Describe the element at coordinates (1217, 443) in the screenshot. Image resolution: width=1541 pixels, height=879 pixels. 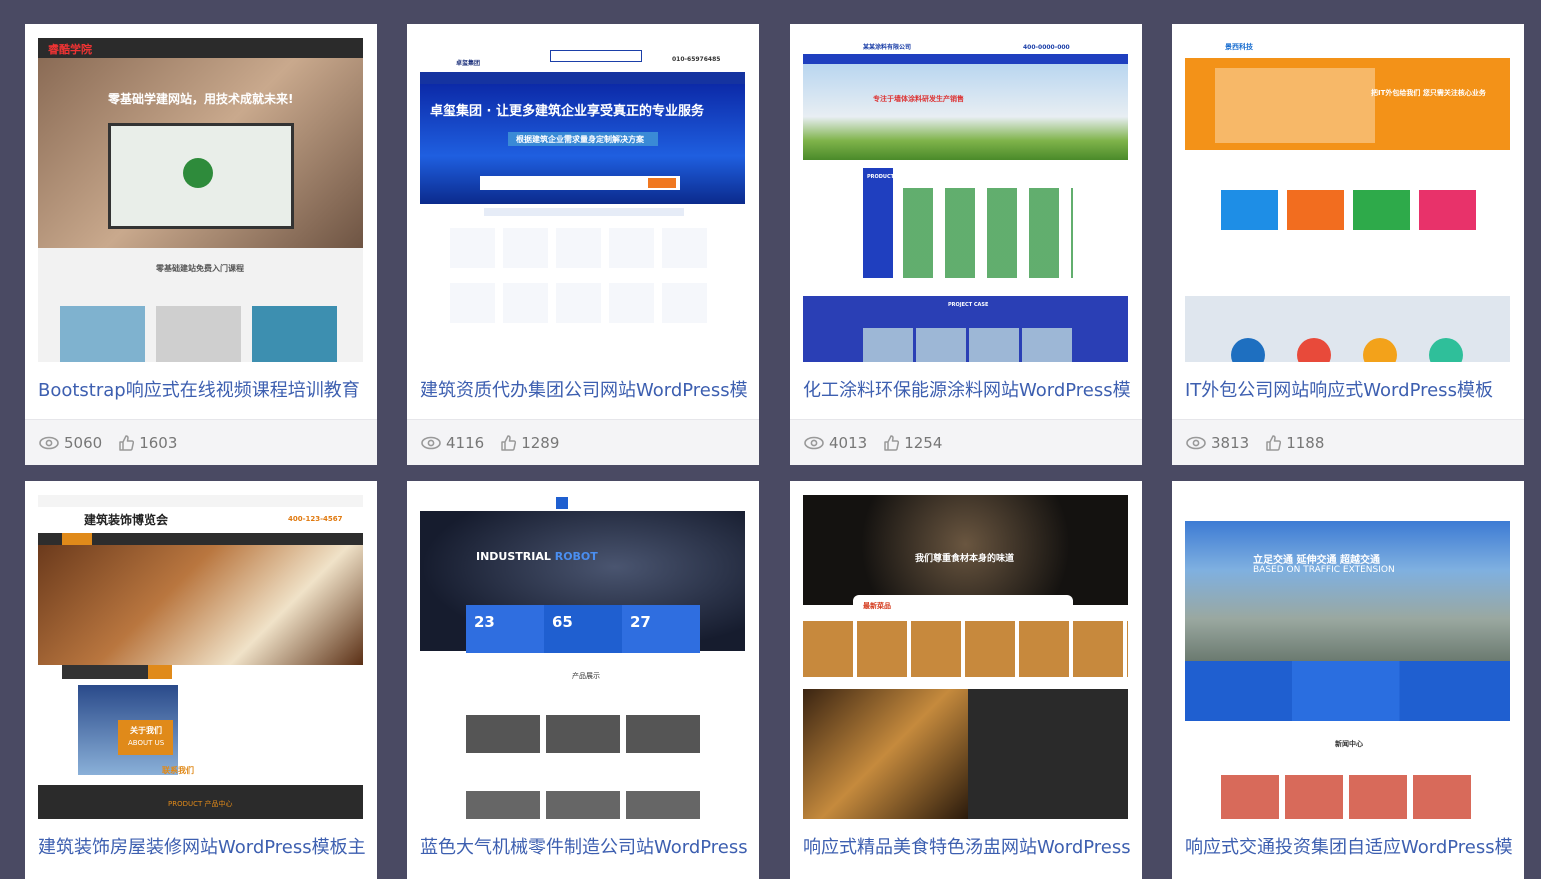
I see `views-stat: 3813` at that location.